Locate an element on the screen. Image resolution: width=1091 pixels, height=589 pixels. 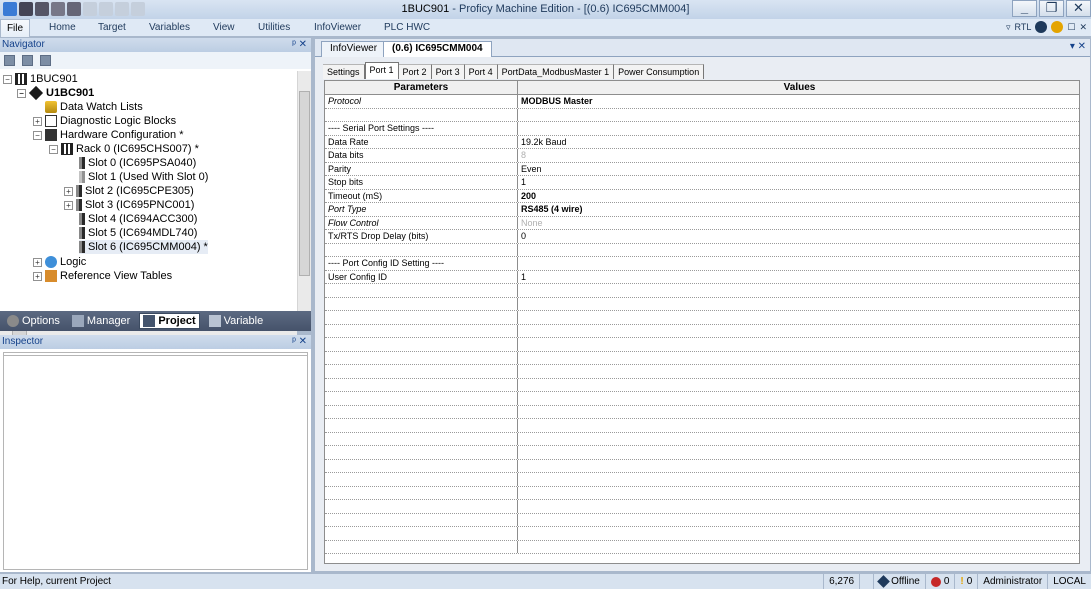
tree-item: + Reference View Tables is located at coordinates (102, 276).